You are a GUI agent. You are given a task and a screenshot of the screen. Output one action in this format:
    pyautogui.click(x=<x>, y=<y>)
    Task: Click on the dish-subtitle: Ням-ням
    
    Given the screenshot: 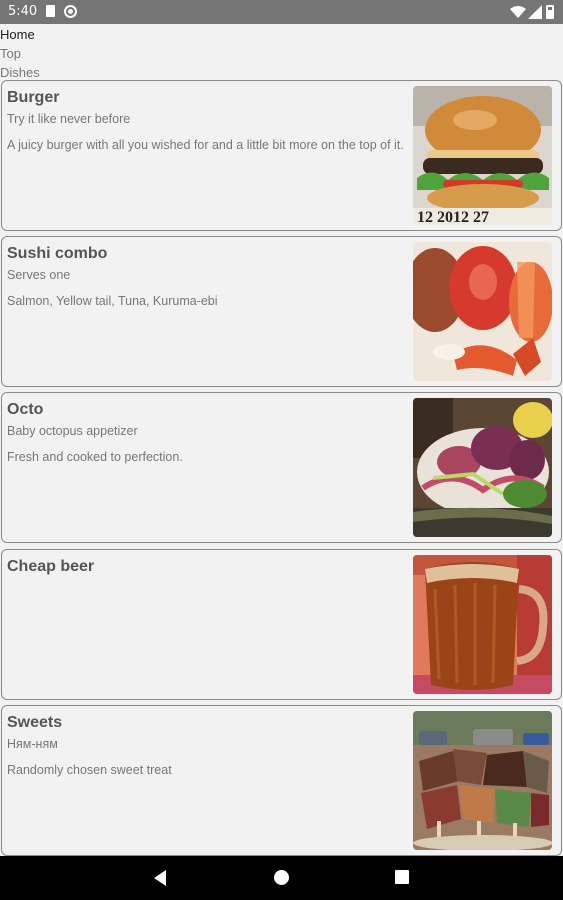 What is the action you would take?
    pyautogui.click(x=32, y=744)
    